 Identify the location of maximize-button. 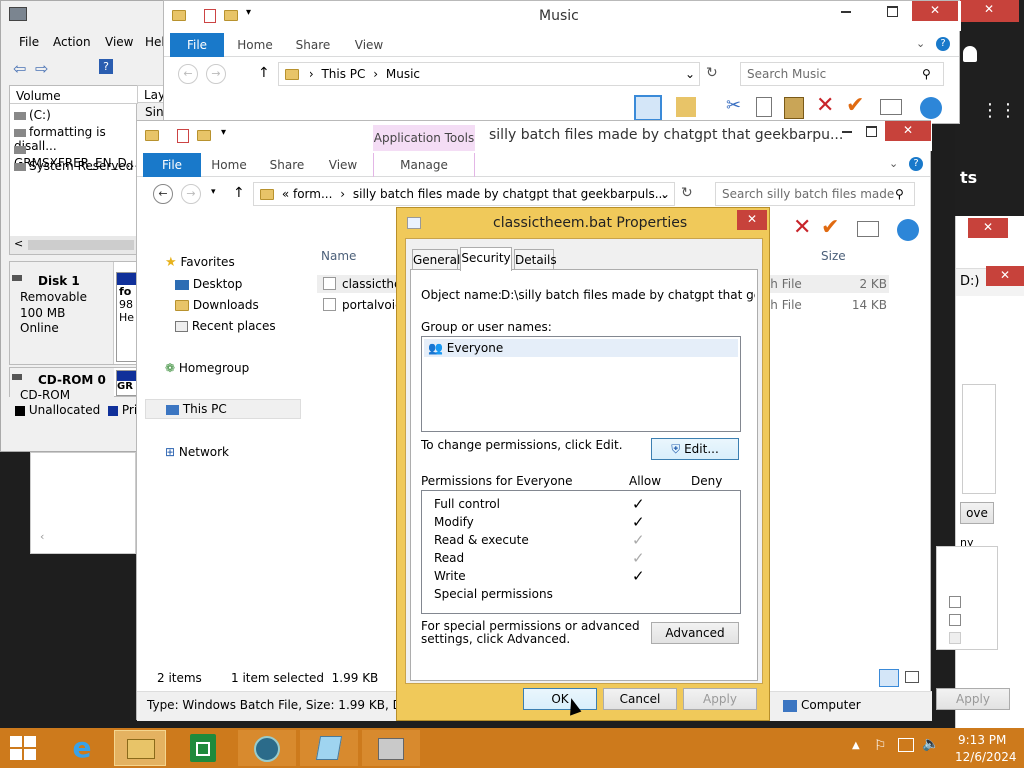
(893, 11).